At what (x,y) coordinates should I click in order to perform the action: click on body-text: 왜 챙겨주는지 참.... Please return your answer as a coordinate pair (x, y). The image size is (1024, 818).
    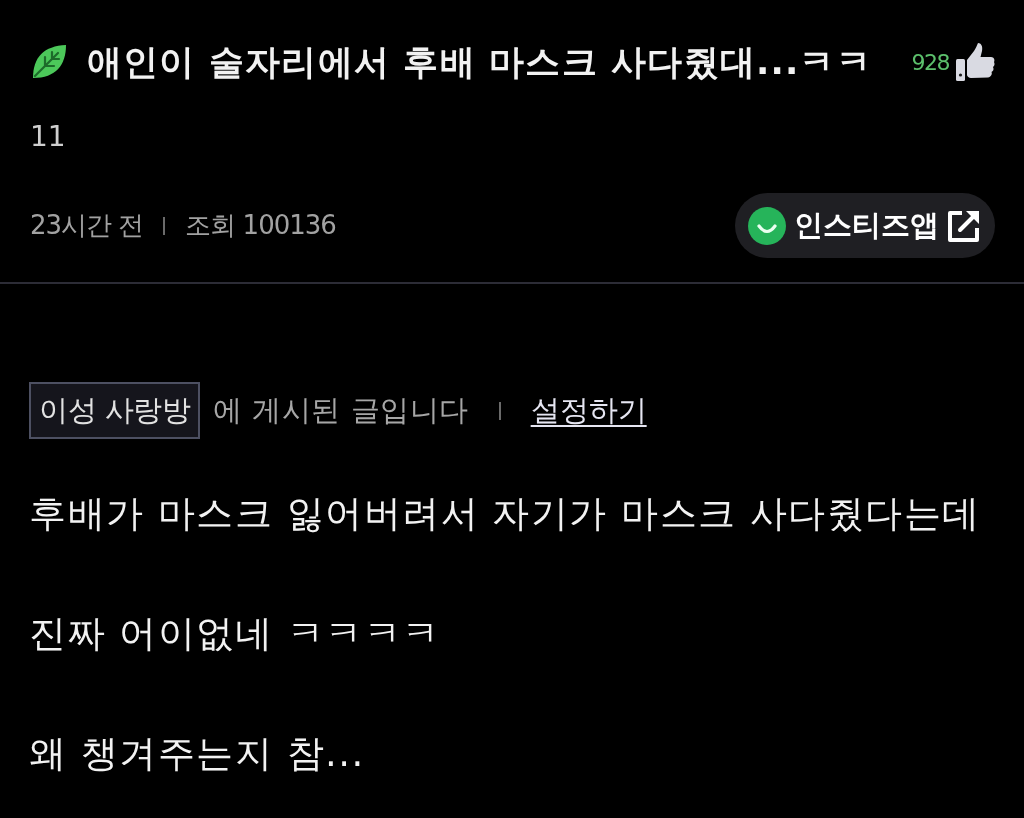
    Looking at the image, I should click on (197, 754).